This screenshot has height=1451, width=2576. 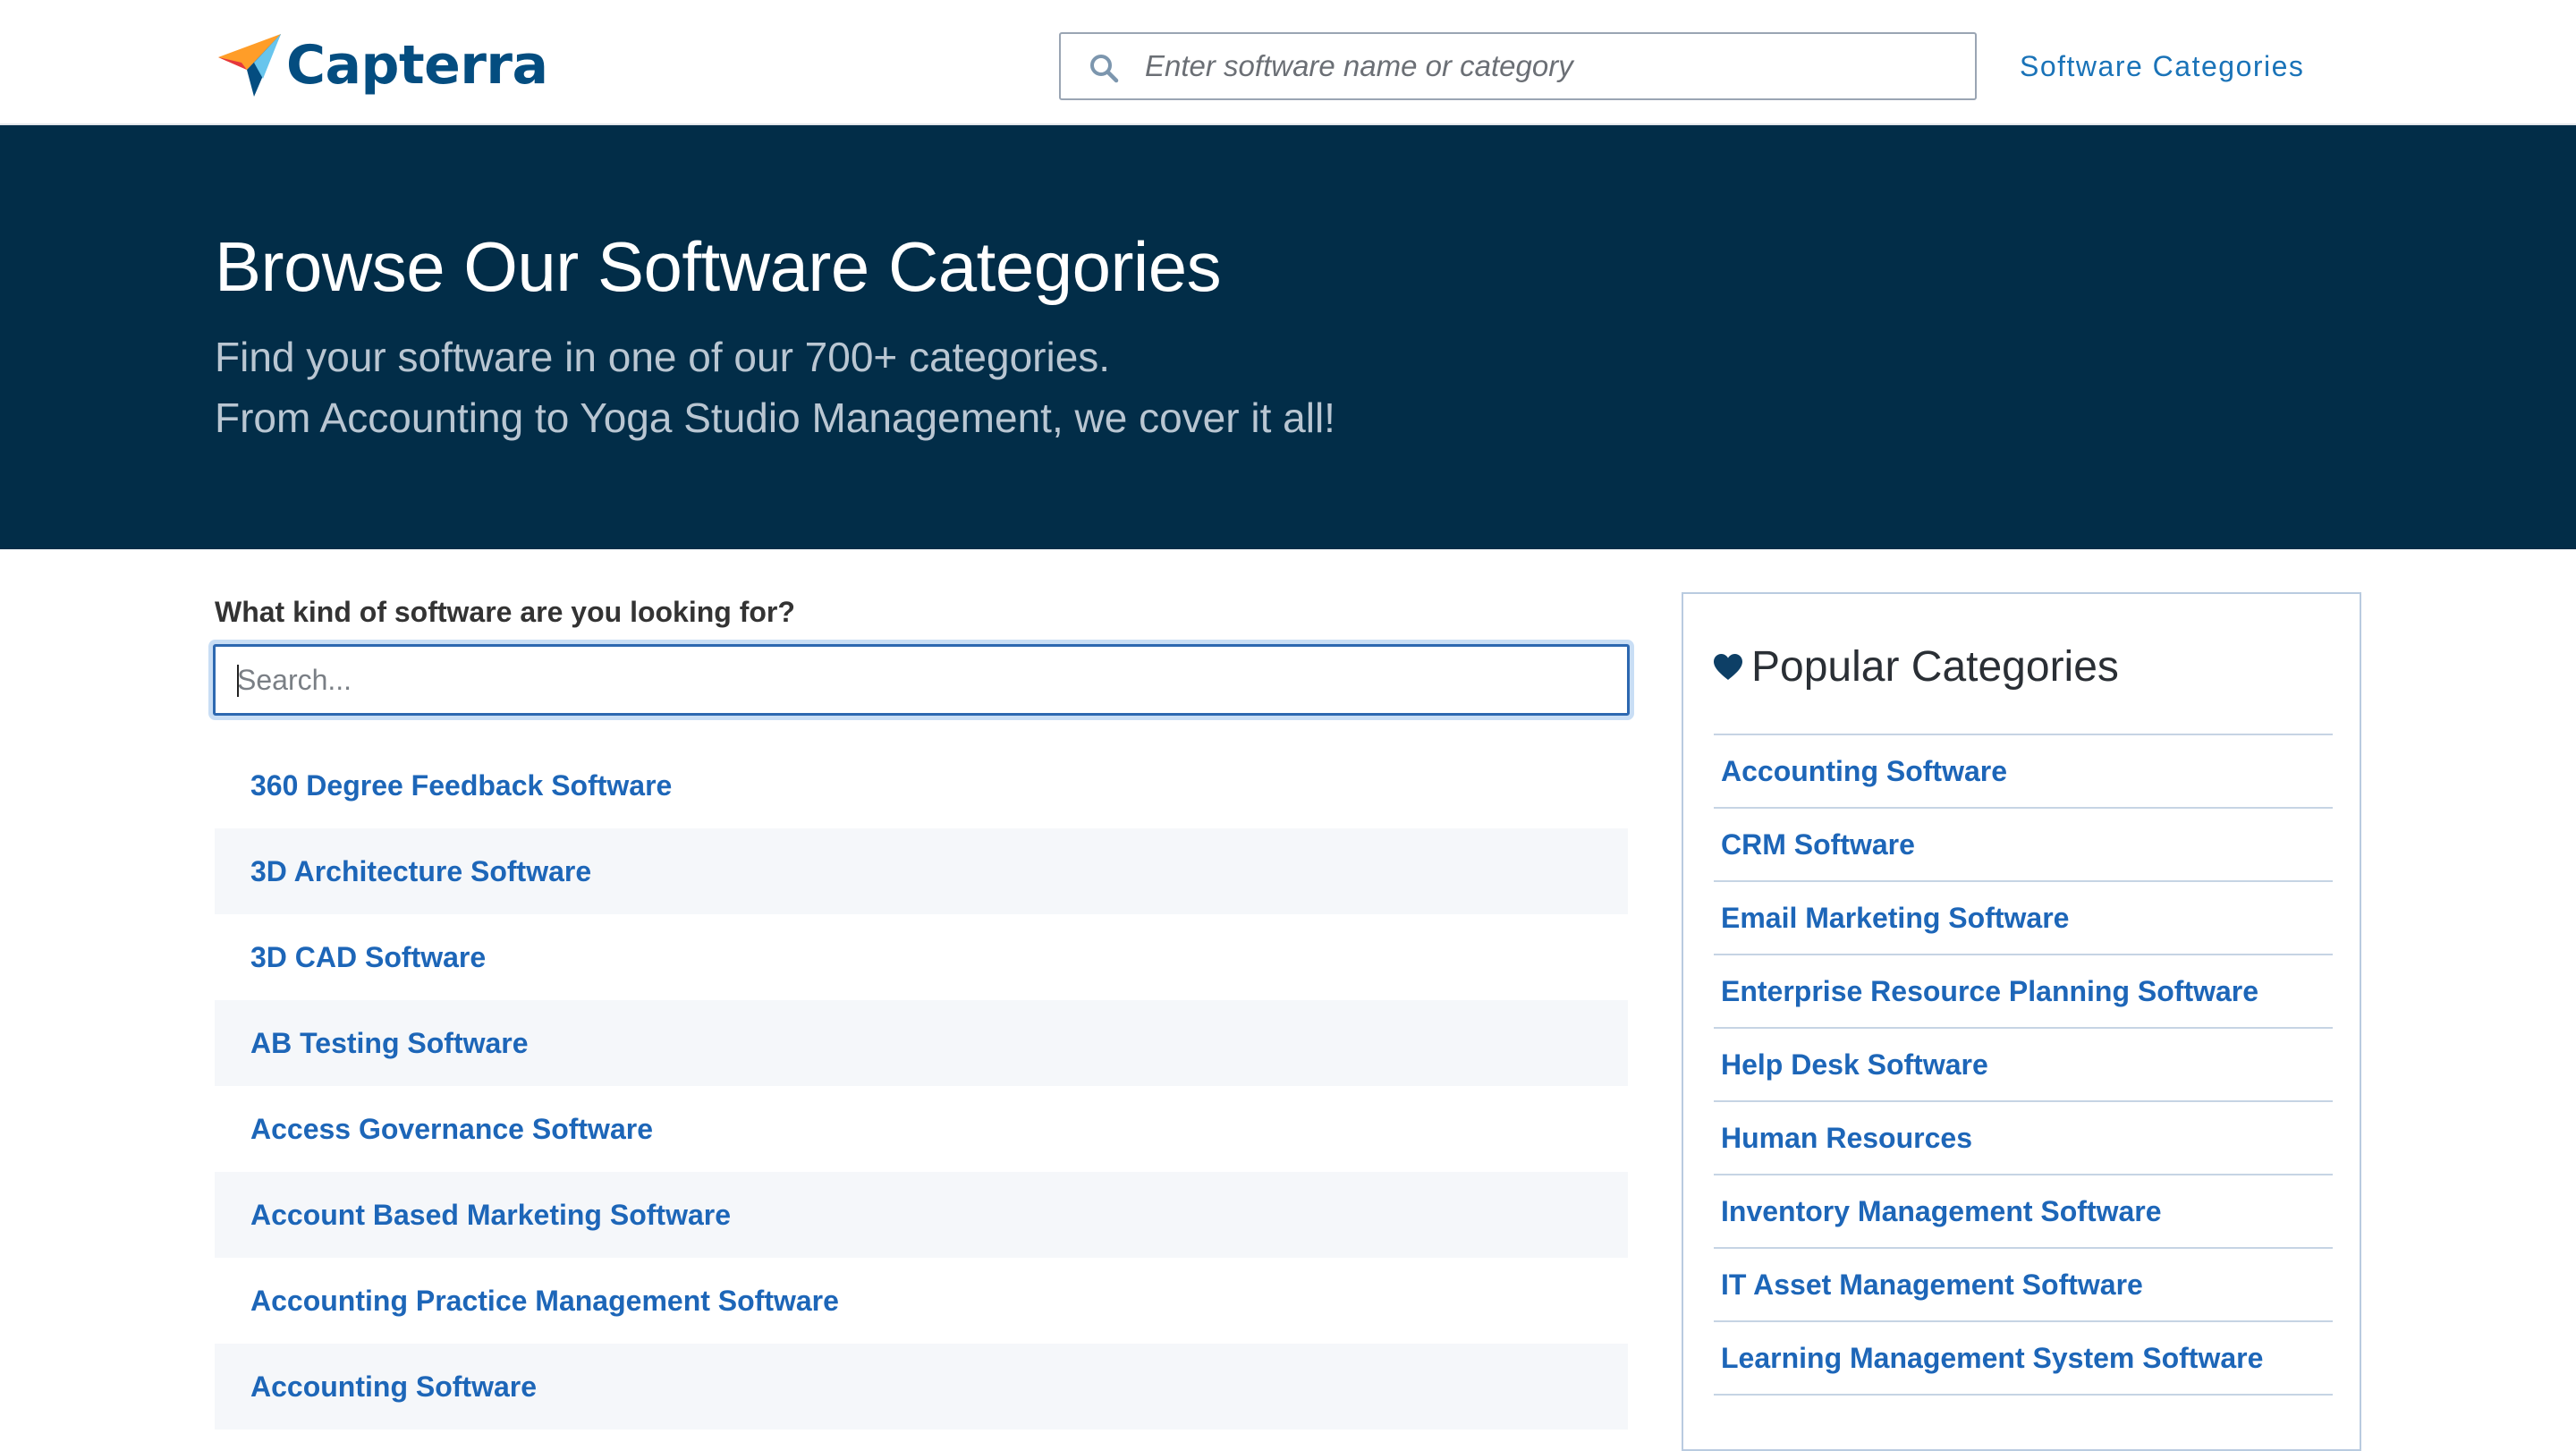 I want to click on list-item: Enterprise Resource Planning Software, so click(x=2023, y=992).